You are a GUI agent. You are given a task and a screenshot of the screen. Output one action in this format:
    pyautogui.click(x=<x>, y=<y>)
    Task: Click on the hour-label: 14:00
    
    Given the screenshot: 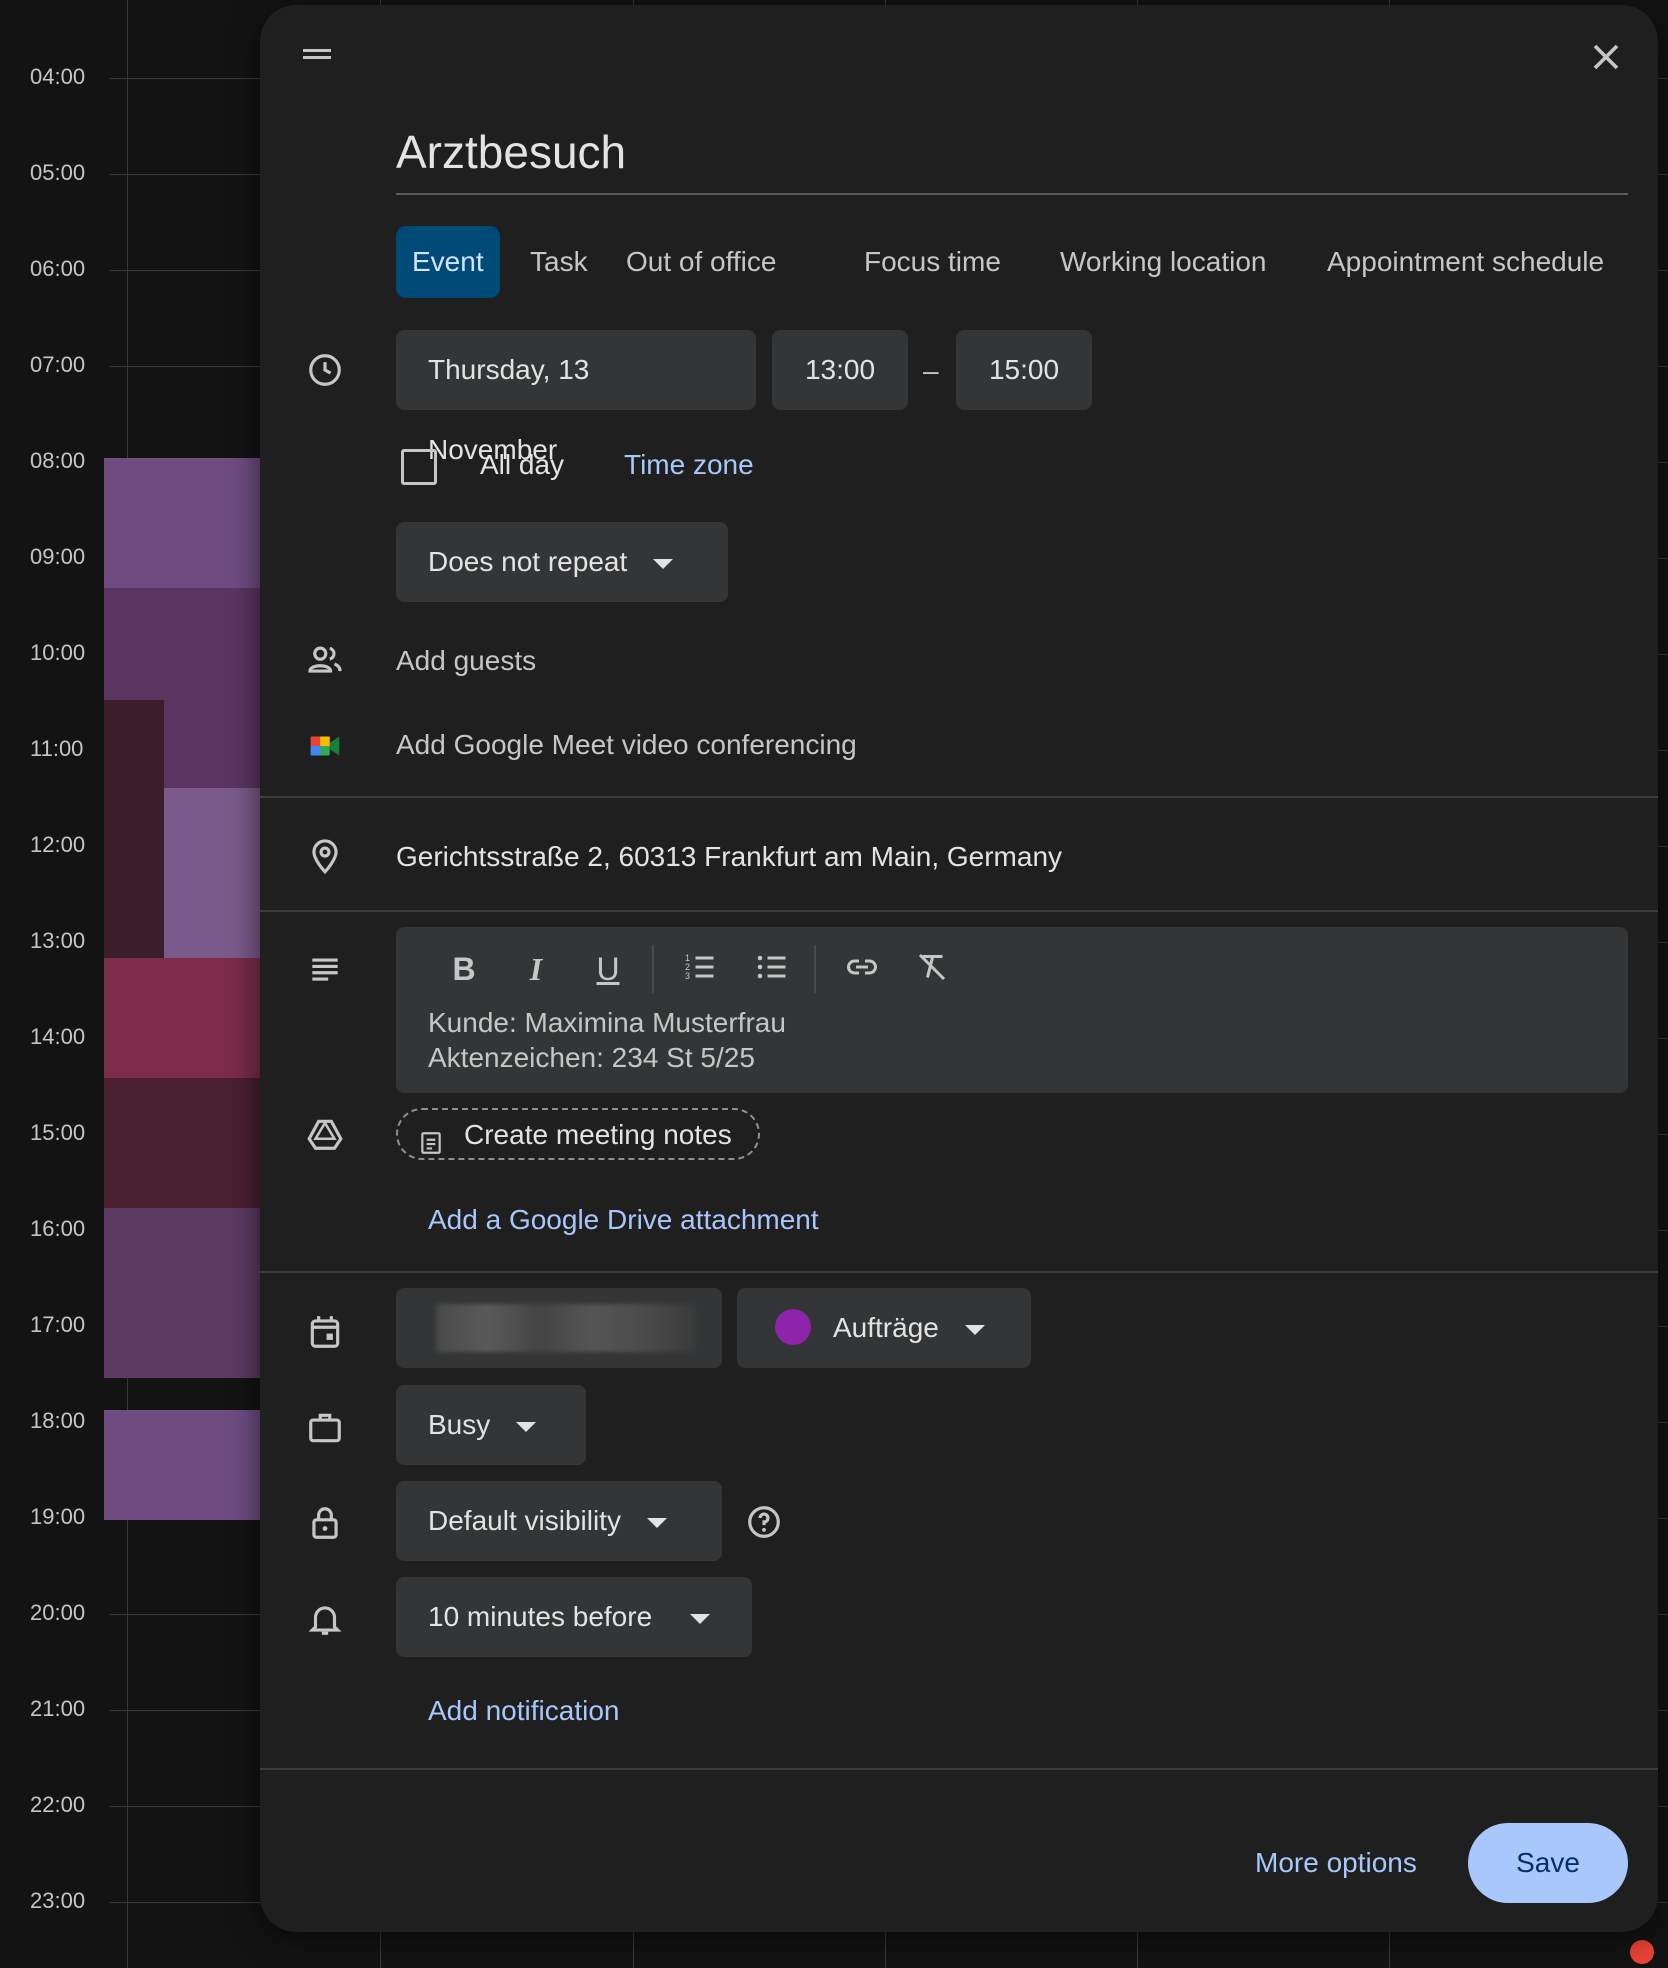 What is the action you would take?
    pyautogui.click(x=58, y=1036)
    